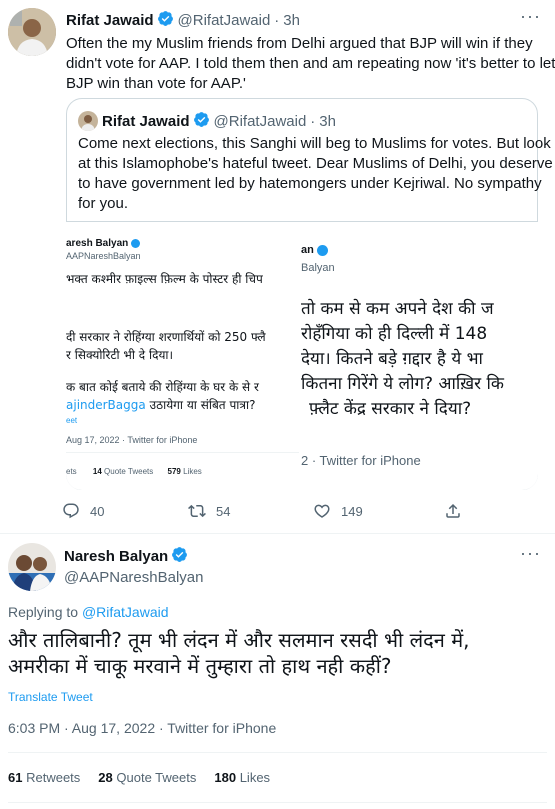 This screenshot has width=555, height=809. I want to click on image-text-line: र सिक्योरिटी भी दे दिया।, so click(120, 355).